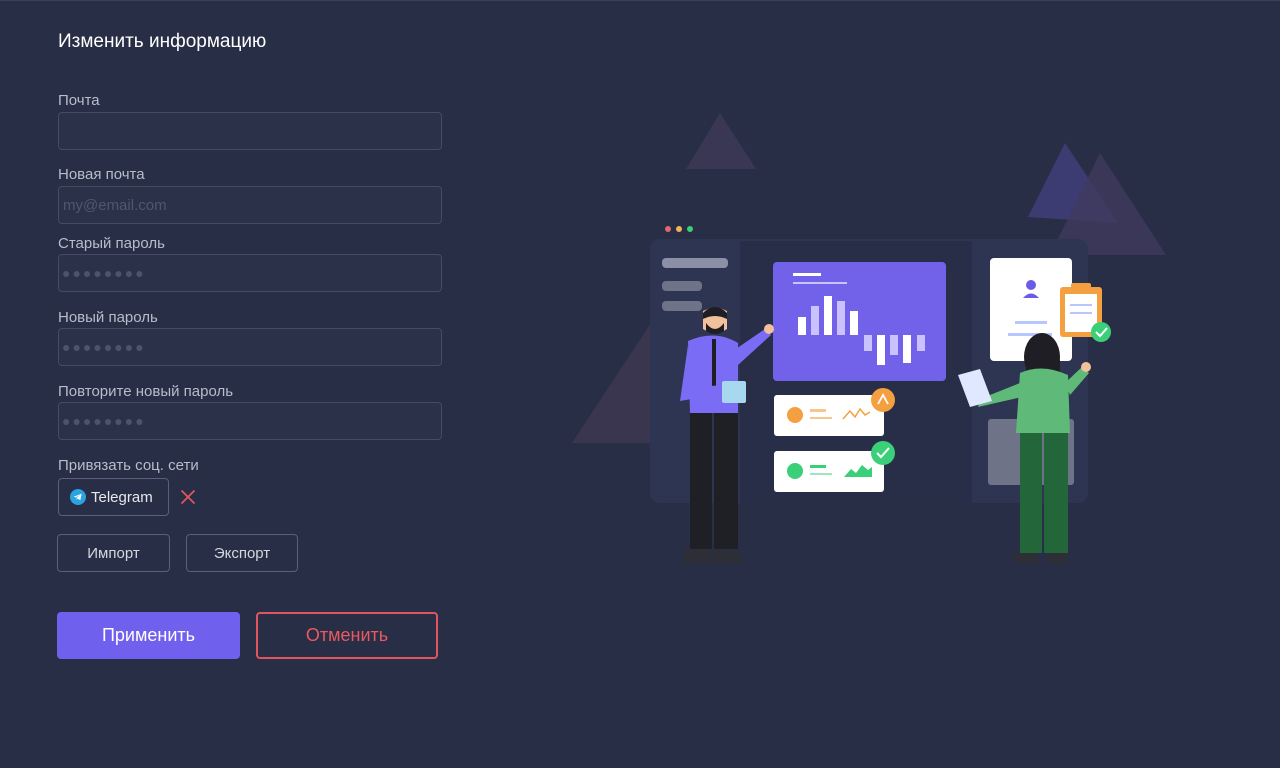 The height and width of the screenshot is (768, 1280). Describe the element at coordinates (721, 141) in the screenshot. I see `bg-triangle` at that location.